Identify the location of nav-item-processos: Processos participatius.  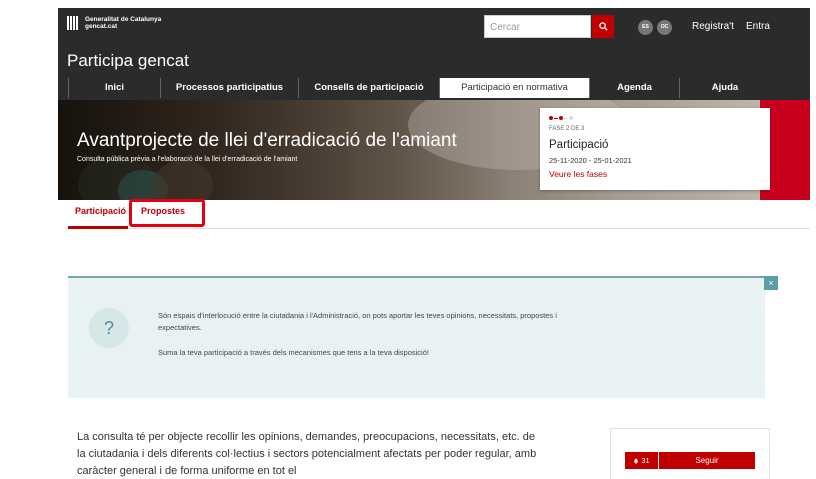
(229, 88).